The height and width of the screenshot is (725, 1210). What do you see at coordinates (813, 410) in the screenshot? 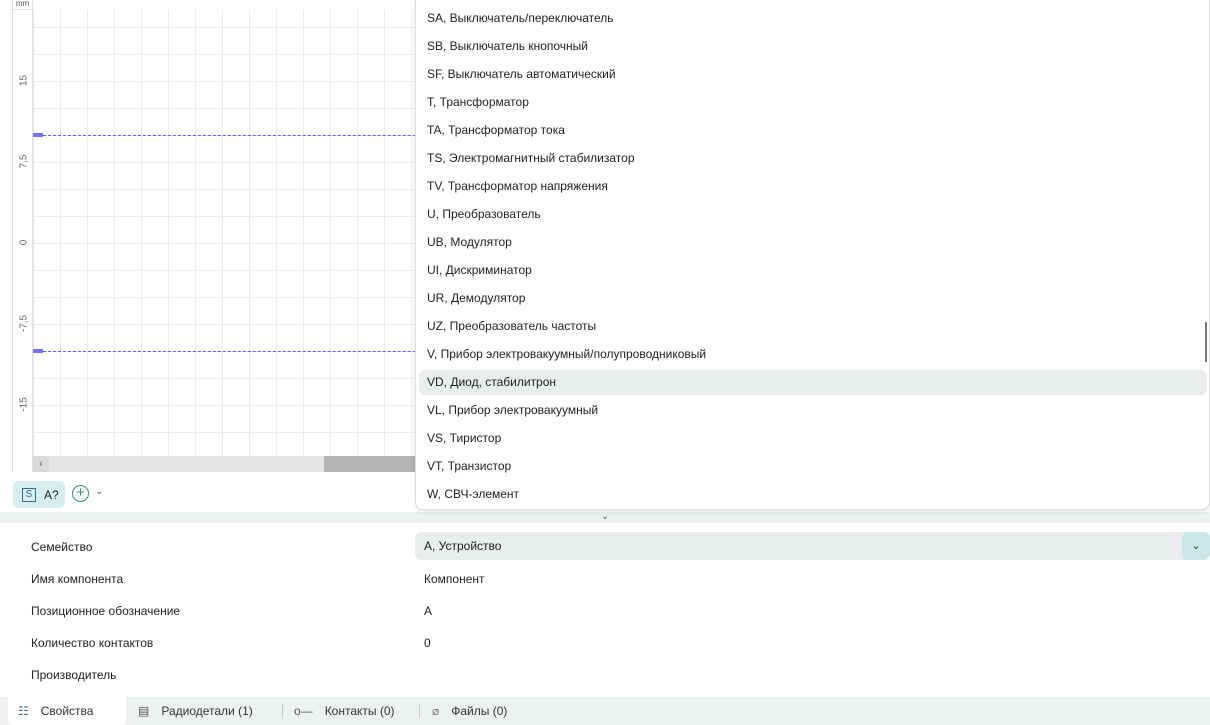
I see `dropdown-option: VL, Прибор электровакуумный` at bounding box center [813, 410].